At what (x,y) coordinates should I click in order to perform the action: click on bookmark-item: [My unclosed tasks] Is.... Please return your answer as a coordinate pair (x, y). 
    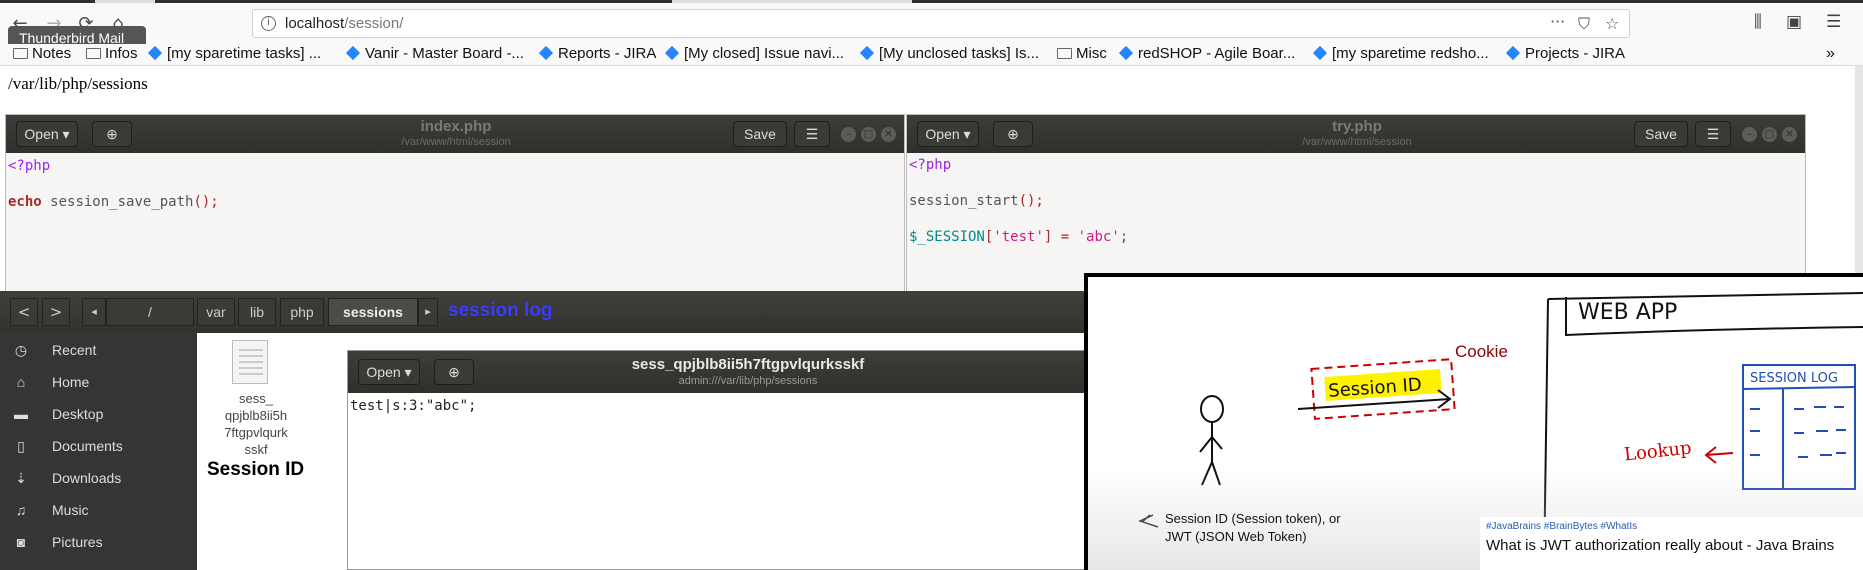
    Looking at the image, I should click on (949, 53).